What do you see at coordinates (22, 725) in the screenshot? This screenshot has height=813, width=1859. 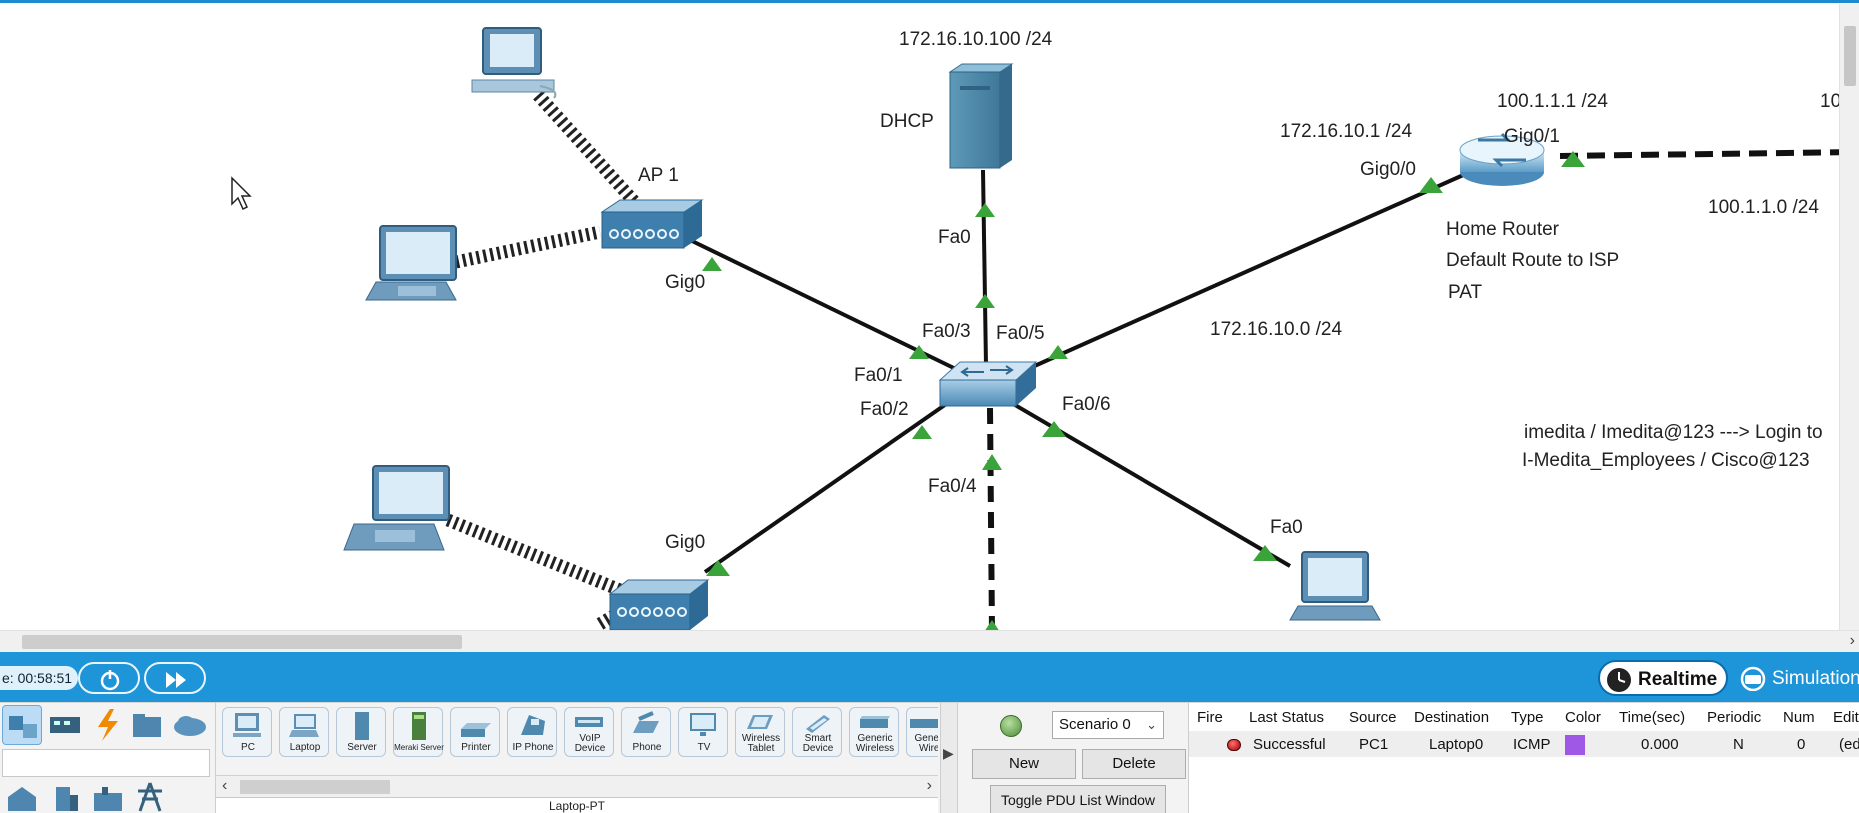 I see `network-devices-category-icon` at bounding box center [22, 725].